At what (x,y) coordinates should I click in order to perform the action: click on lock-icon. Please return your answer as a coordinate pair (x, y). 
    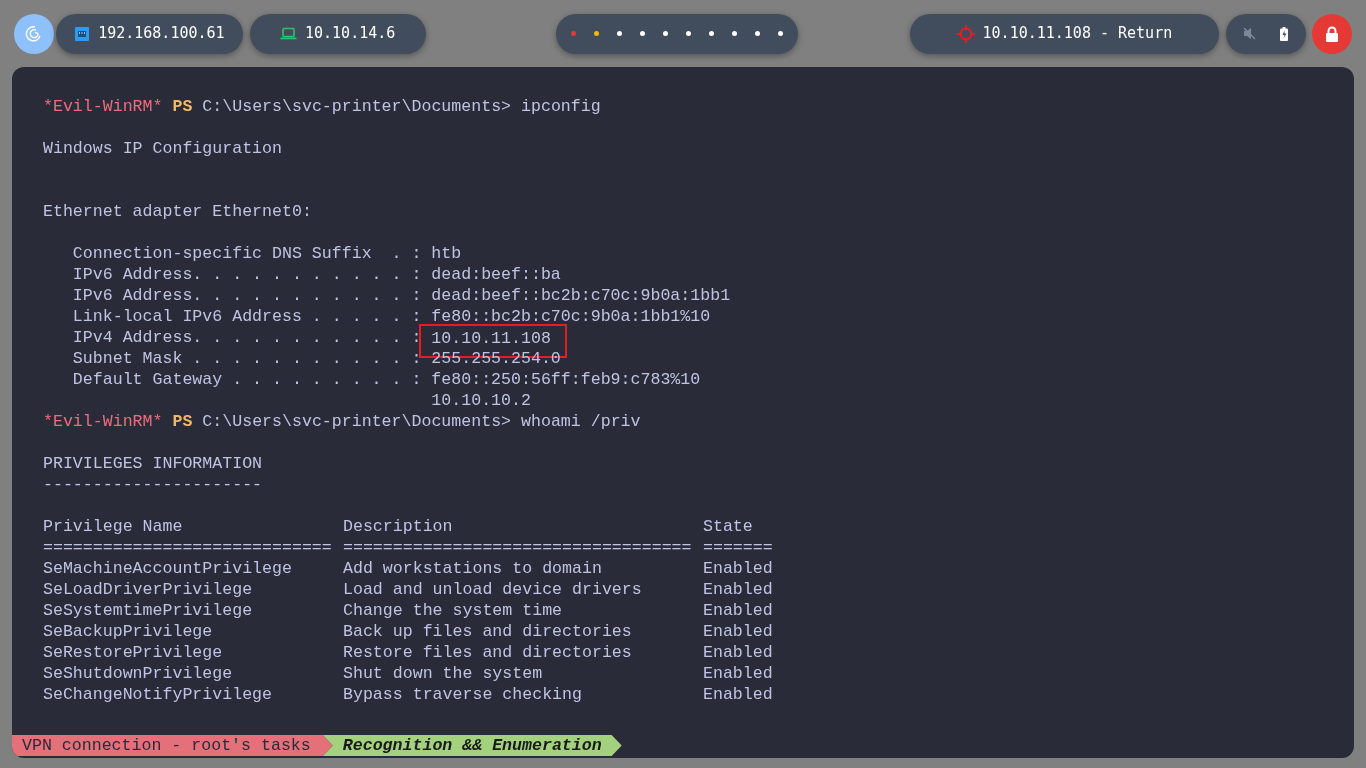
    Looking at the image, I should click on (1332, 33).